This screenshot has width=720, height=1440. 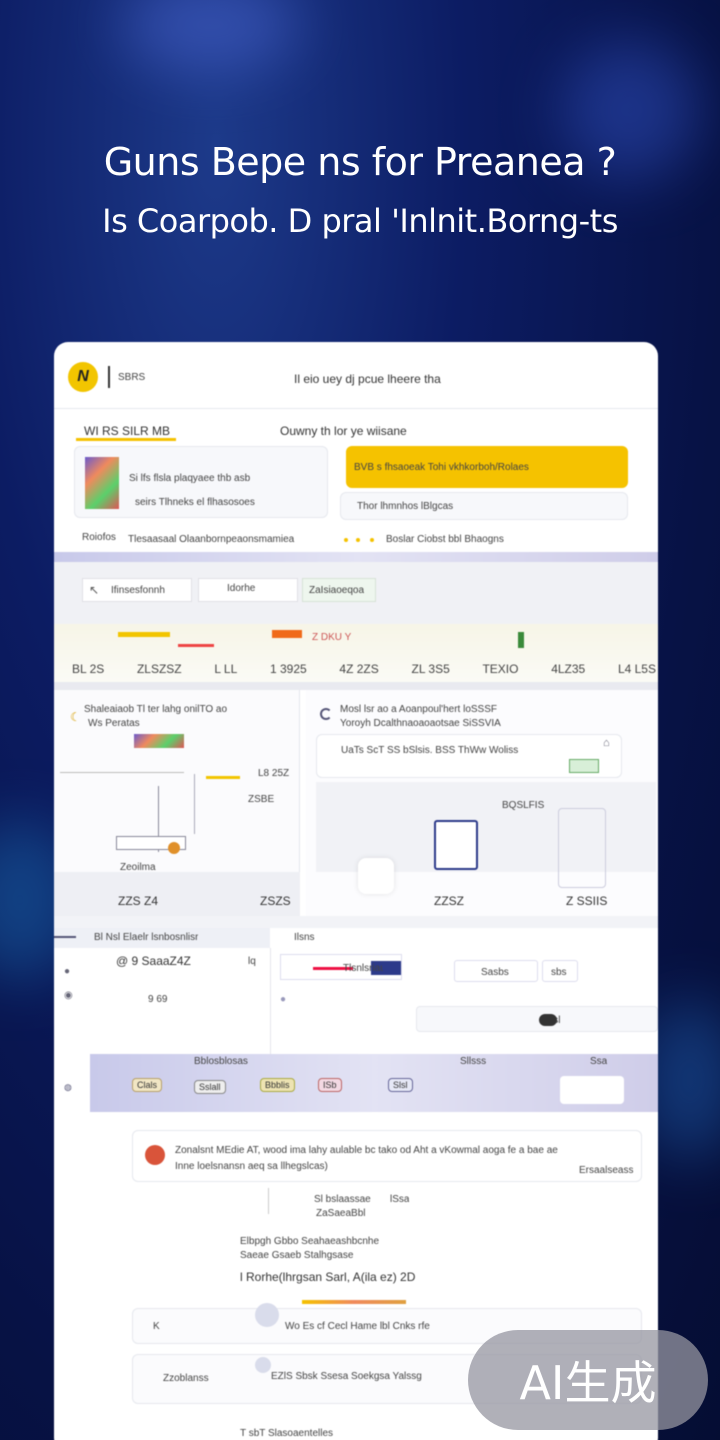 I want to click on toolbar-item: ZaIsiaoeqoa, so click(x=339, y=590).